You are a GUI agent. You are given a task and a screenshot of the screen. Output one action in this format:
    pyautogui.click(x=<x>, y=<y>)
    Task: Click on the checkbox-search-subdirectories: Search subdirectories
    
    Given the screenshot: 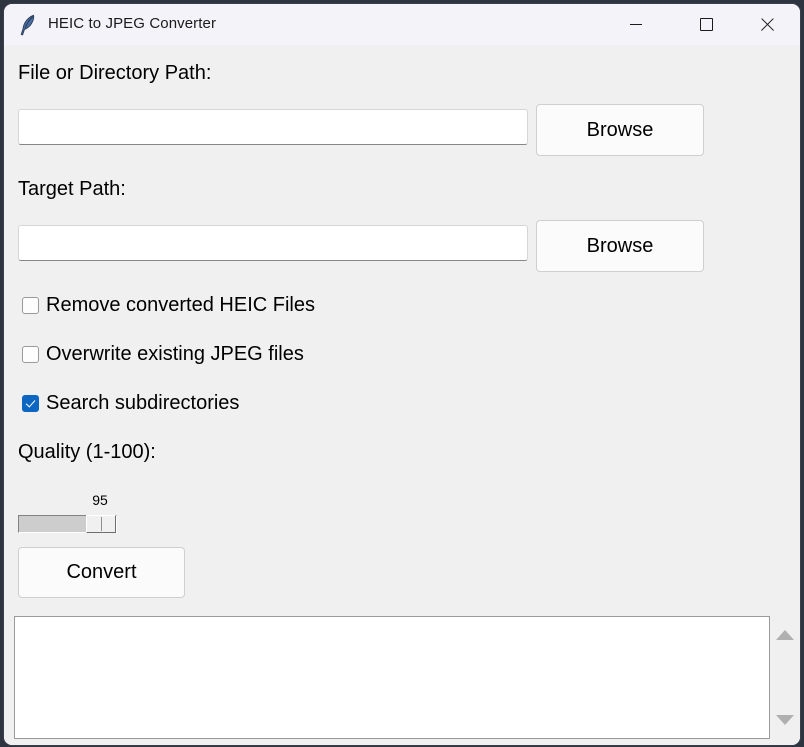 What is the action you would take?
    pyautogui.click(x=130, y=403)
    